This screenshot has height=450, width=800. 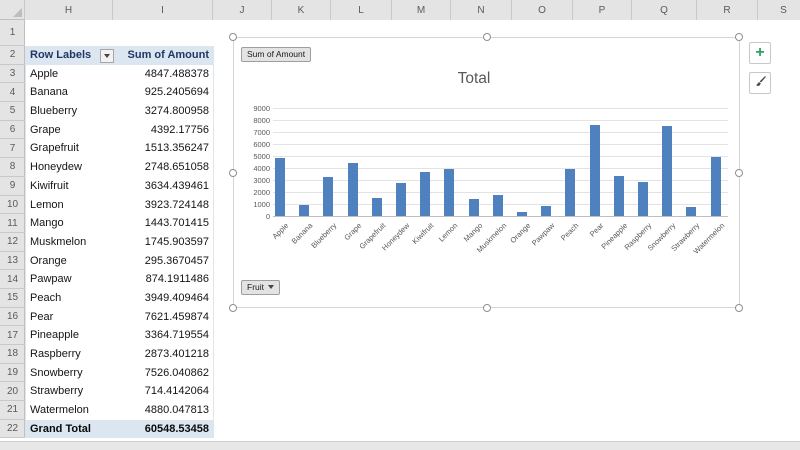 What do you see at coordinates (760, 53) in the screenshot?
I see `chart-elements-button: +` at bounding box center [760, 53].